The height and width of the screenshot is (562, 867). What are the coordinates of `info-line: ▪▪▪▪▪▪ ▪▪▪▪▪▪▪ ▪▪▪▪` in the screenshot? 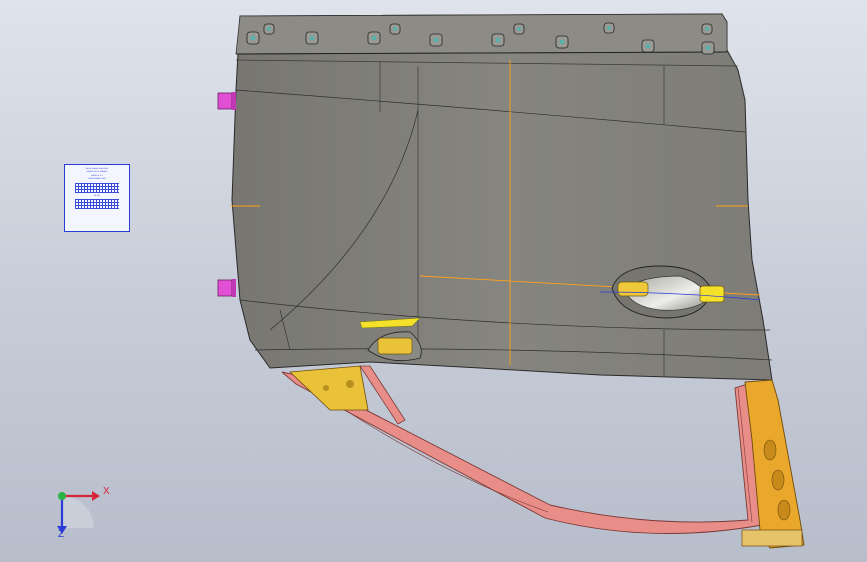 It's located at (97, 179).